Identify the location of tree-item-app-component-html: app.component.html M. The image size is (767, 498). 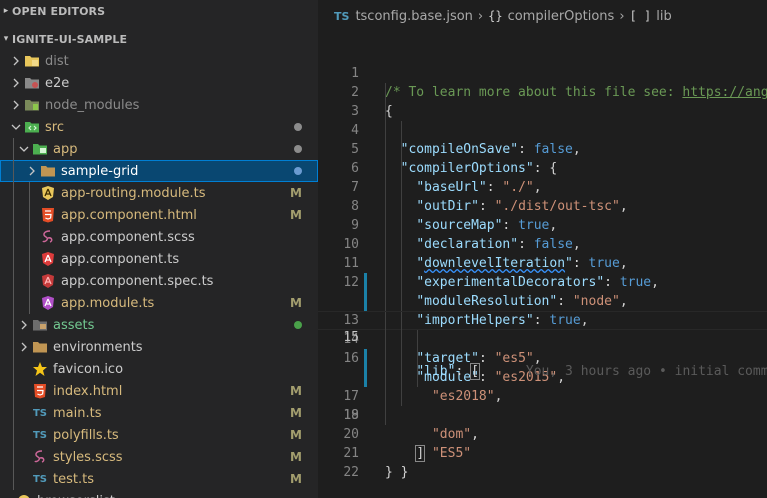
(159, 215).